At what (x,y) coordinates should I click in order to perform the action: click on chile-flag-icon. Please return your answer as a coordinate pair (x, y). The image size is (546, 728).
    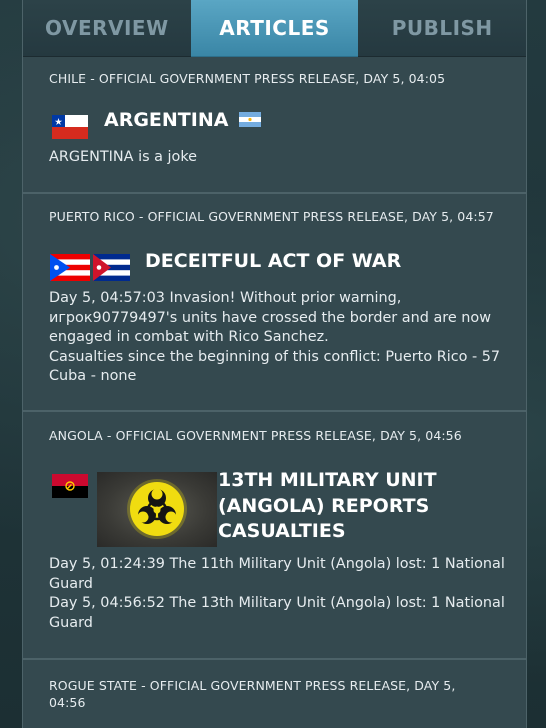
    Looking at the image, I should click on (70, 127).